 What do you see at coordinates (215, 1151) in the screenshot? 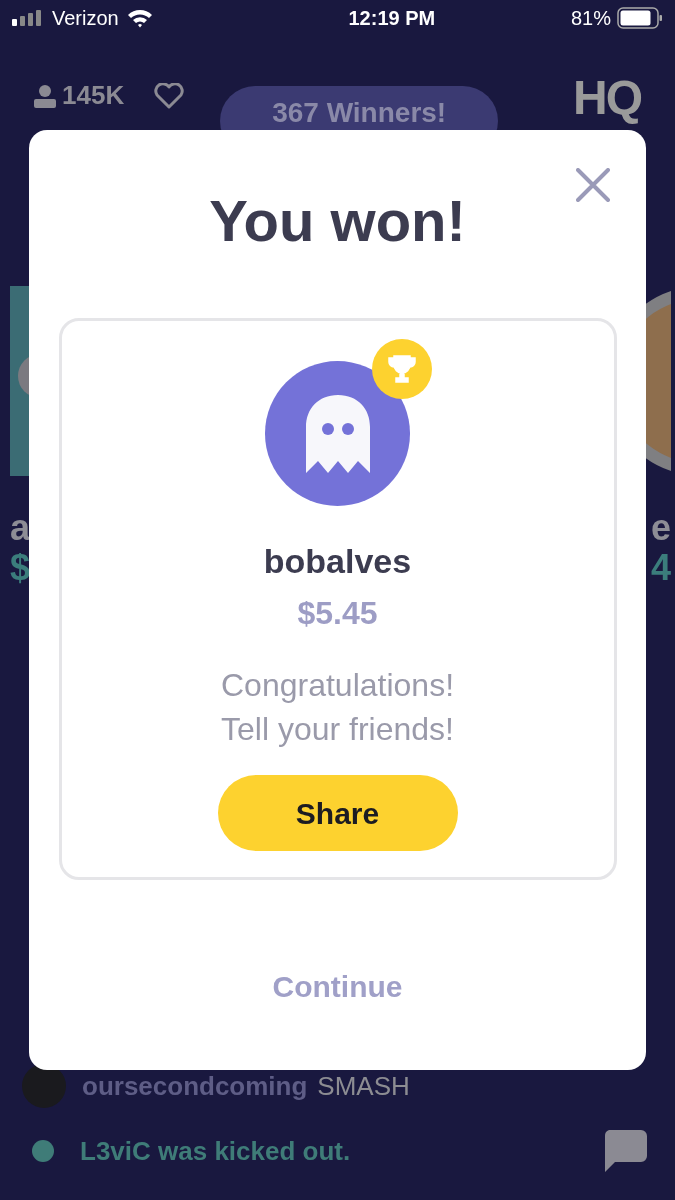
I see `chat-event: L3viC was kicked out.` at bounding box center [215, 1151].